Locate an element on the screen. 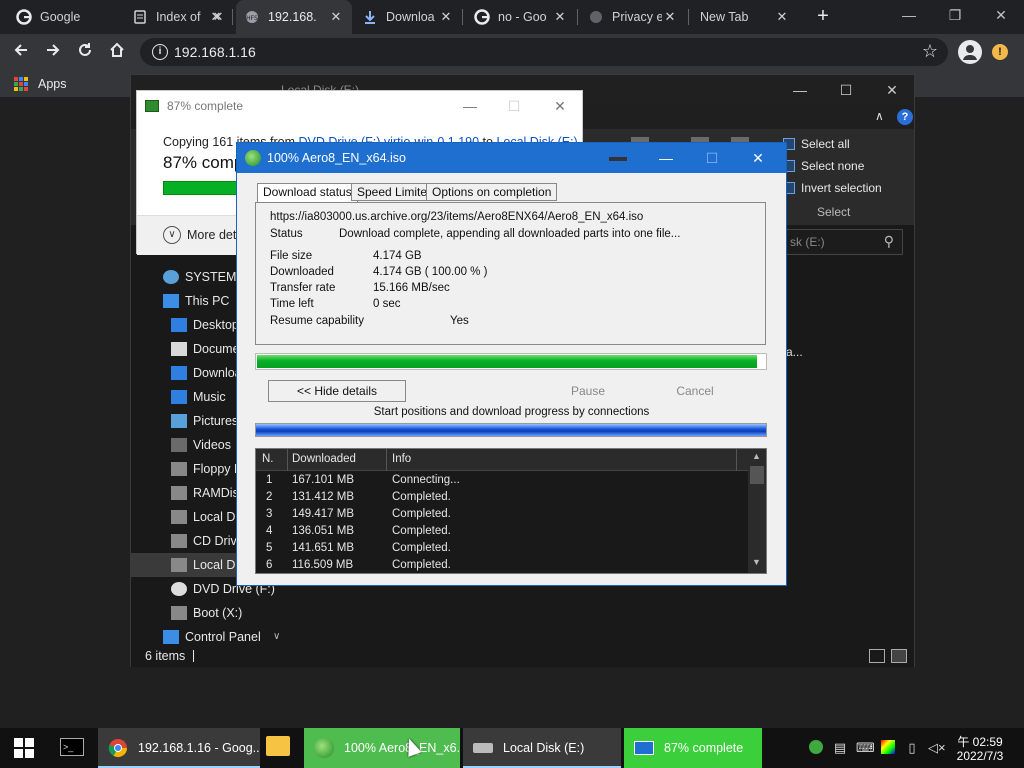 The height and width of the screenshot is (768, 1024). new-tab-button: + is located at coordinates (823, 17).